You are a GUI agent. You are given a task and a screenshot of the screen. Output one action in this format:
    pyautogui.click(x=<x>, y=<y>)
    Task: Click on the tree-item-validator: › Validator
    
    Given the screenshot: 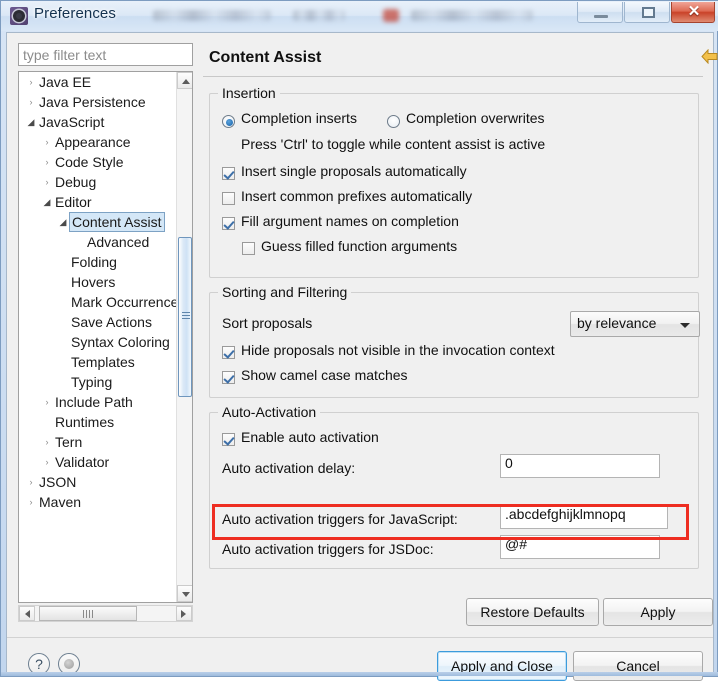 What is the action you would take?
    pyautogui.click(x=98, y=462)
    